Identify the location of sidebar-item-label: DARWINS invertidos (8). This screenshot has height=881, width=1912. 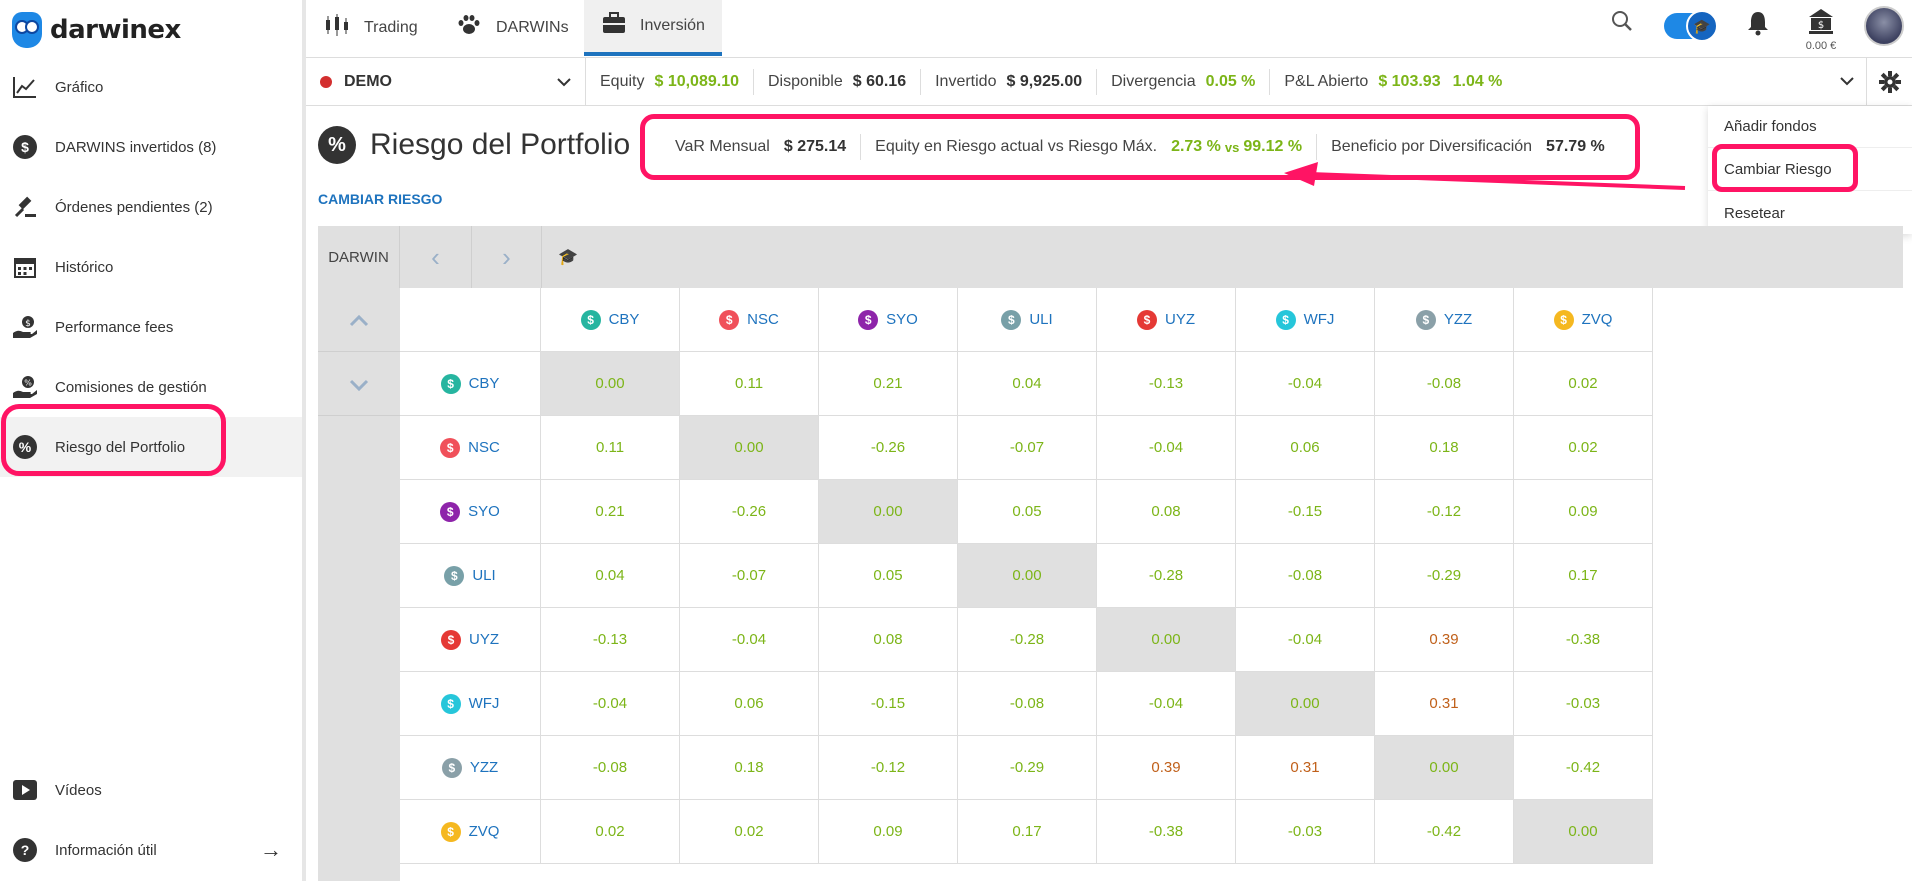
(136, 147).